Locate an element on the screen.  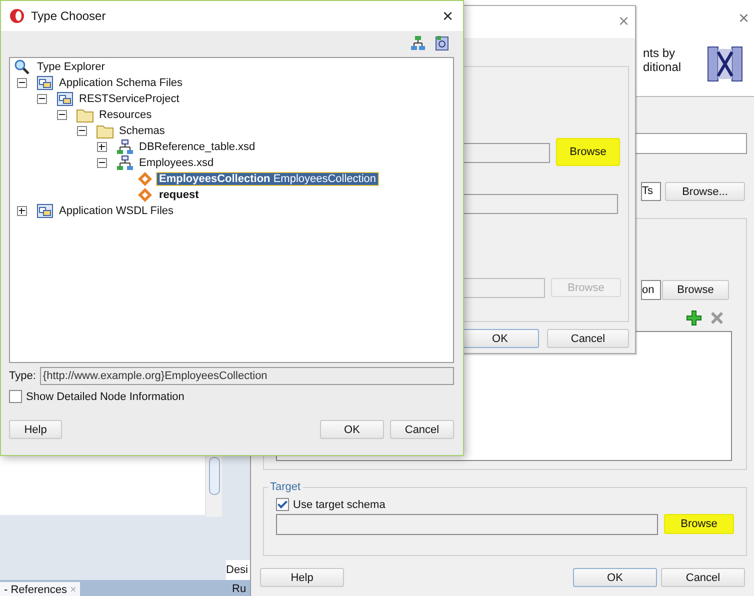
tree-item: Type Explorer is located at coordinates (71, 67).